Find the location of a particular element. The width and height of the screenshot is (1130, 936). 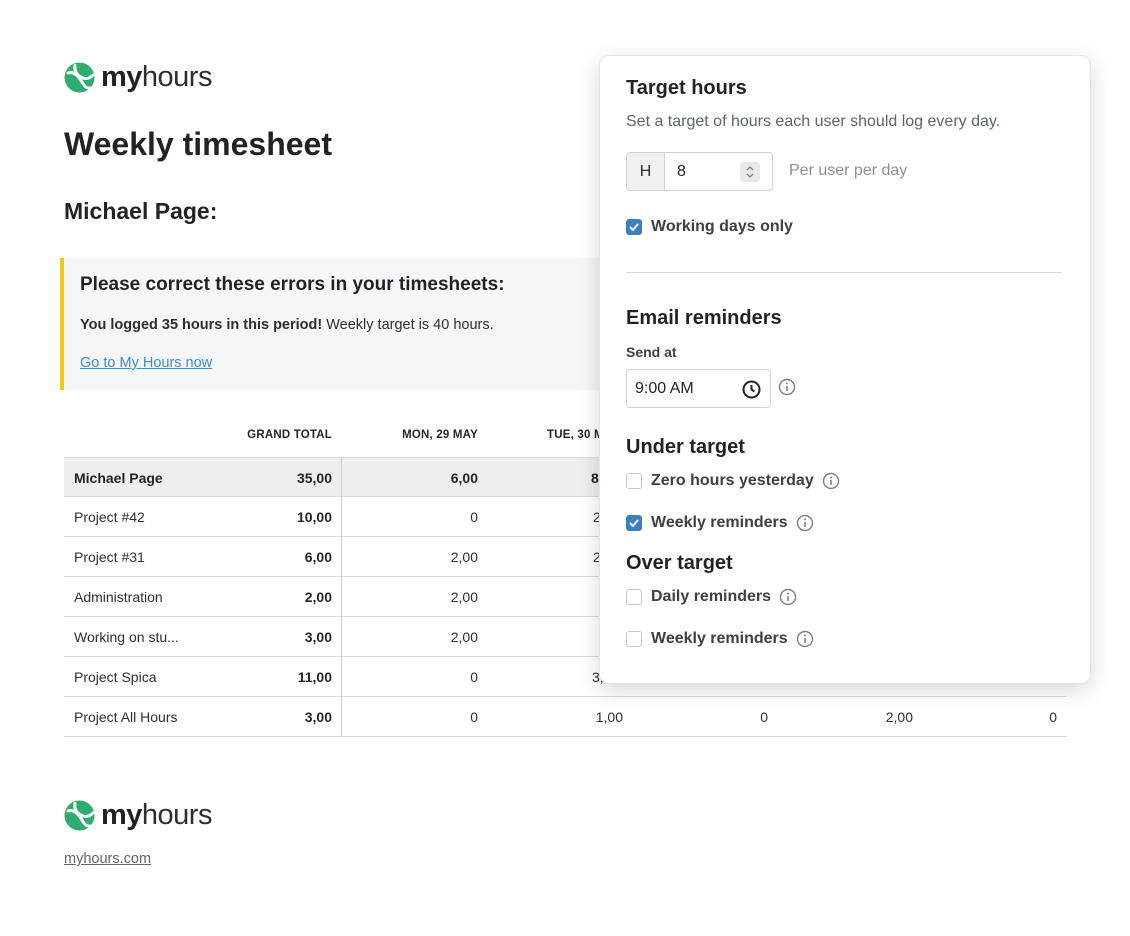

column-divider is located at coordinates (341, 597).